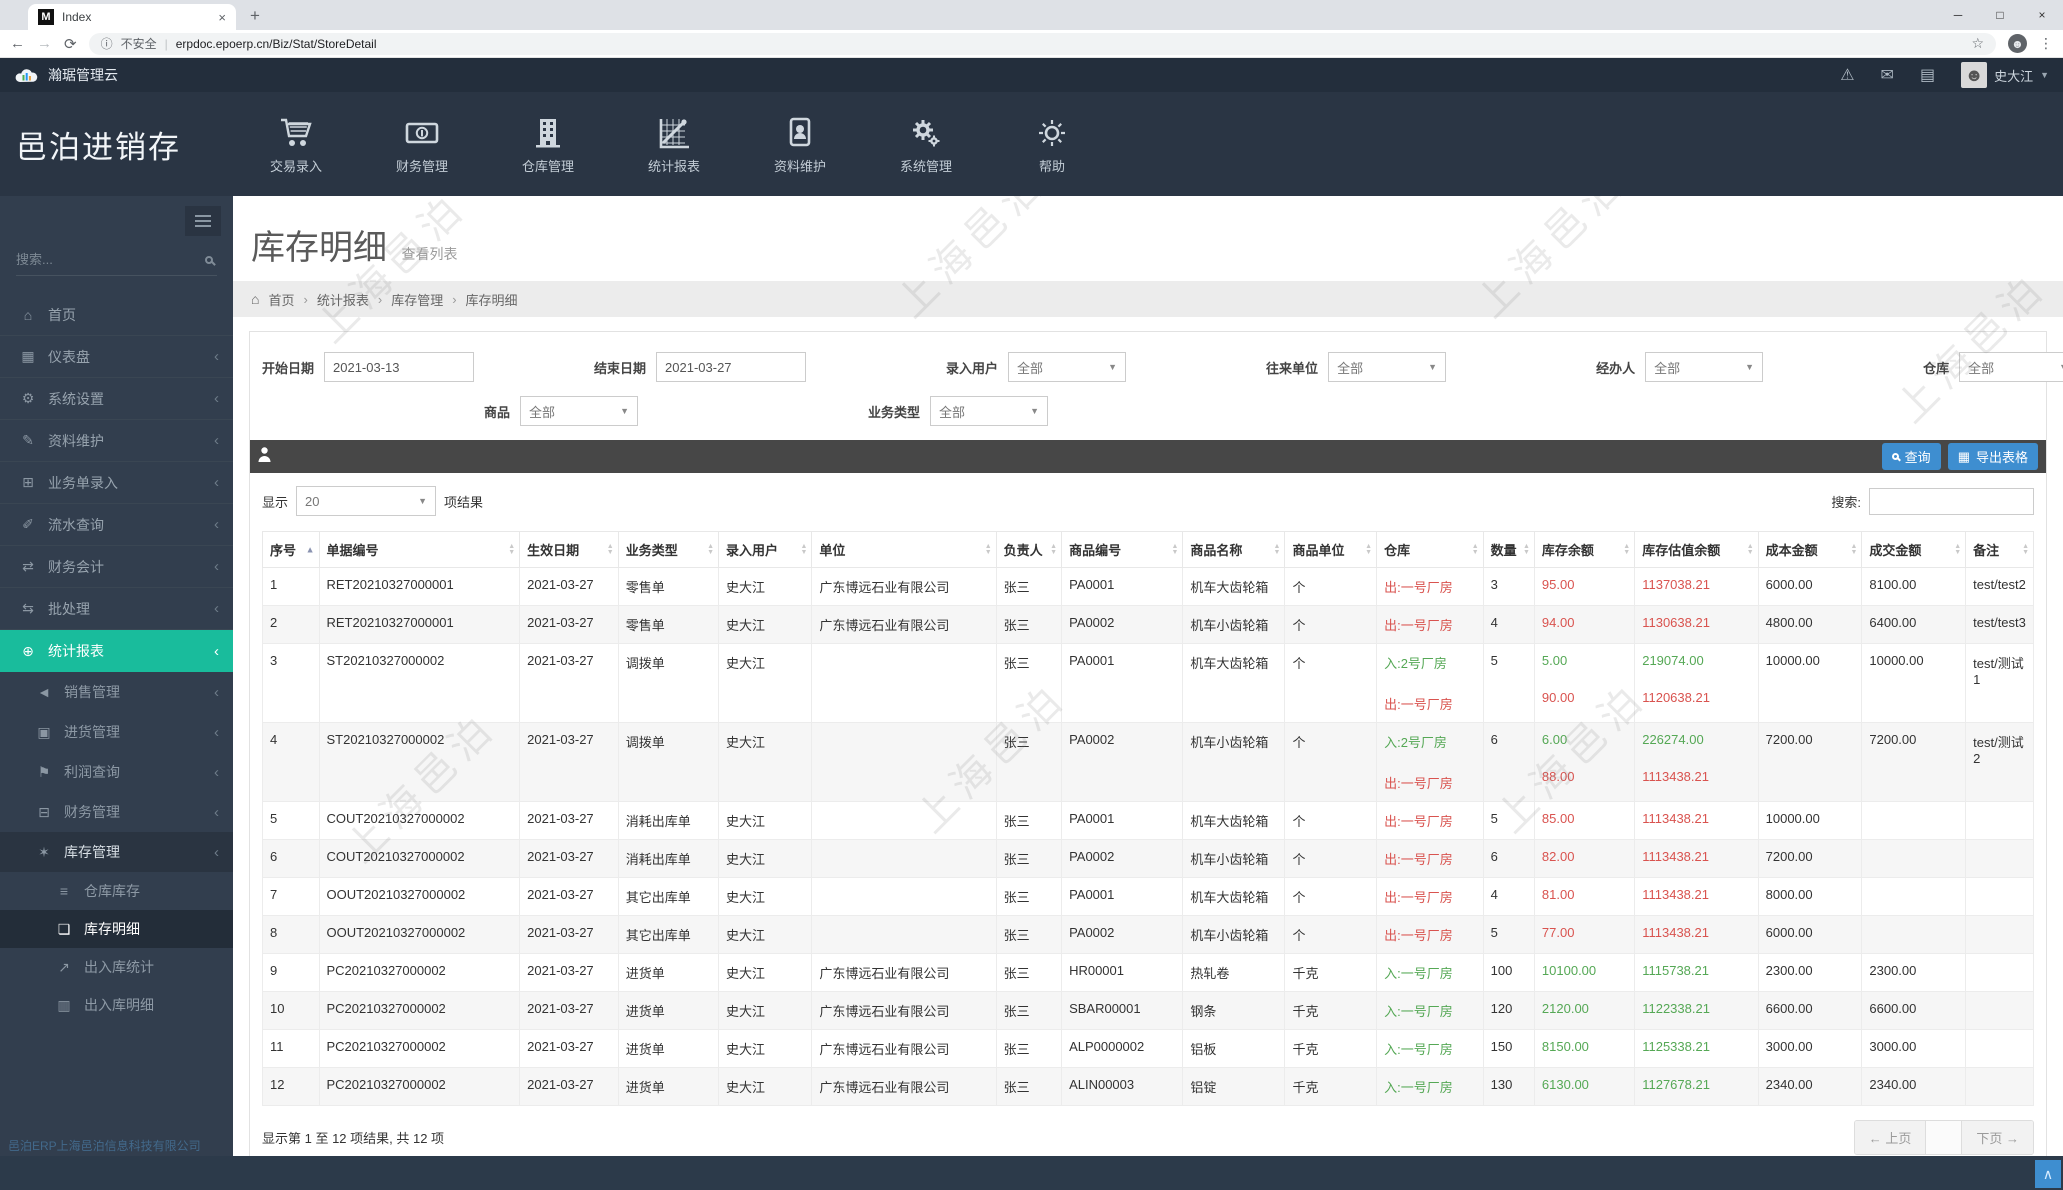  Describe the element at coordinates (1052, 144) in the screenshot. I see `top-menu-item-7: 帮助` at that location.